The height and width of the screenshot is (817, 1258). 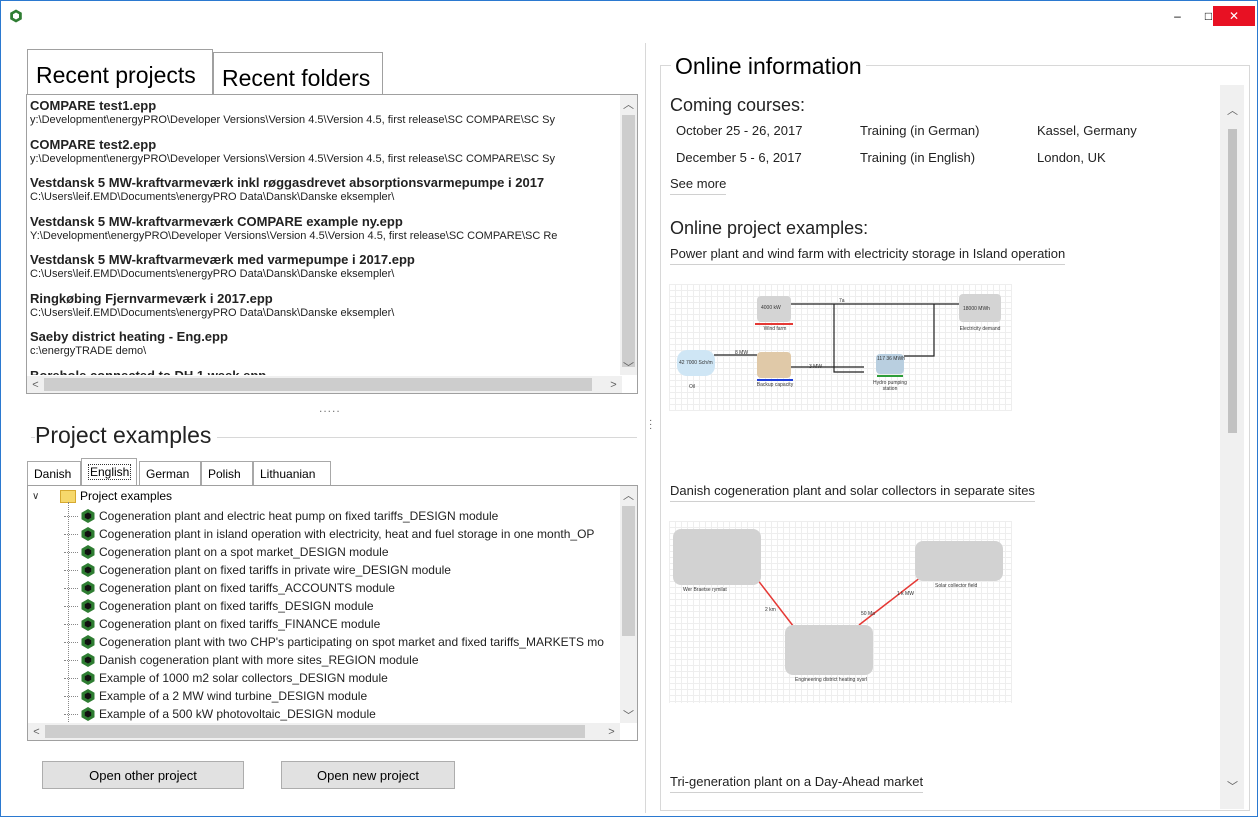 I want to click on tree-hscrollbar: < >, so click(x=324, y=731).